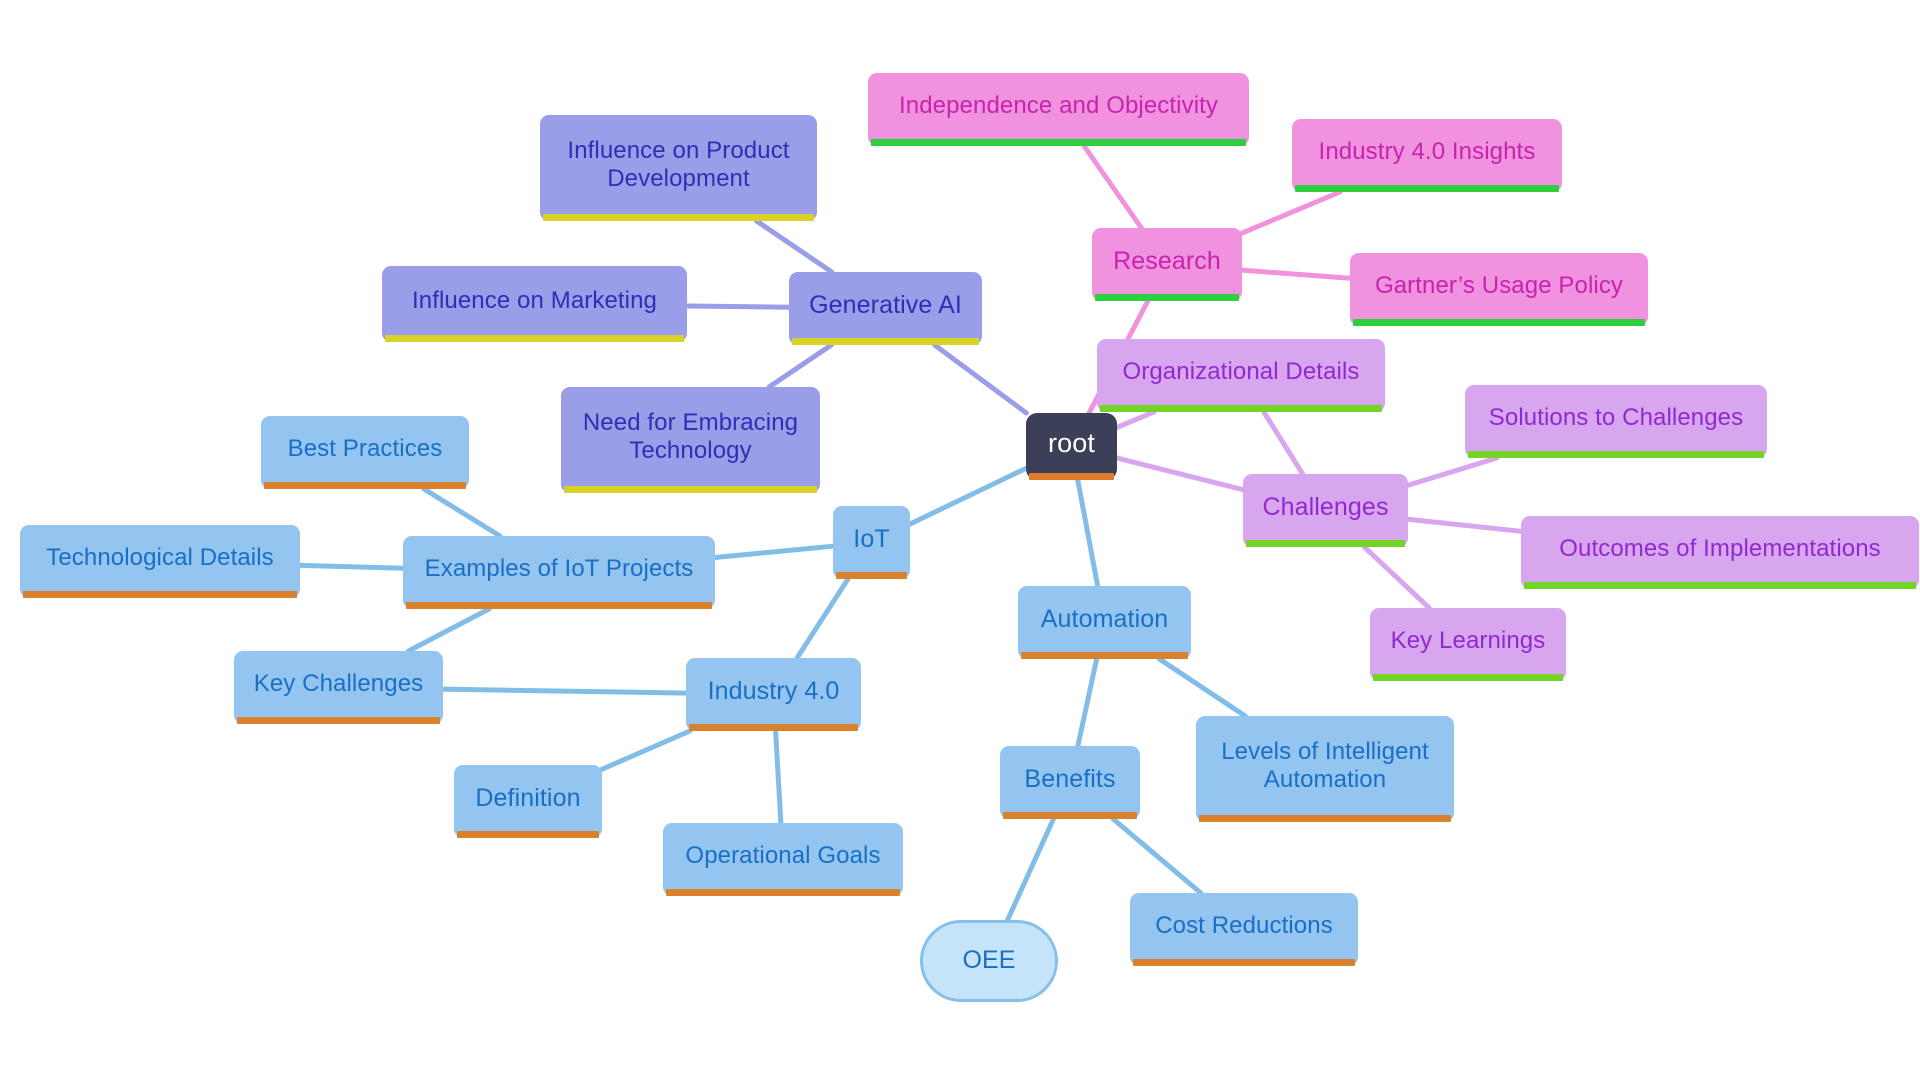 The image size is (1920, 1080). I want to click on mindmap-node-root: root, so click(1071, 446).